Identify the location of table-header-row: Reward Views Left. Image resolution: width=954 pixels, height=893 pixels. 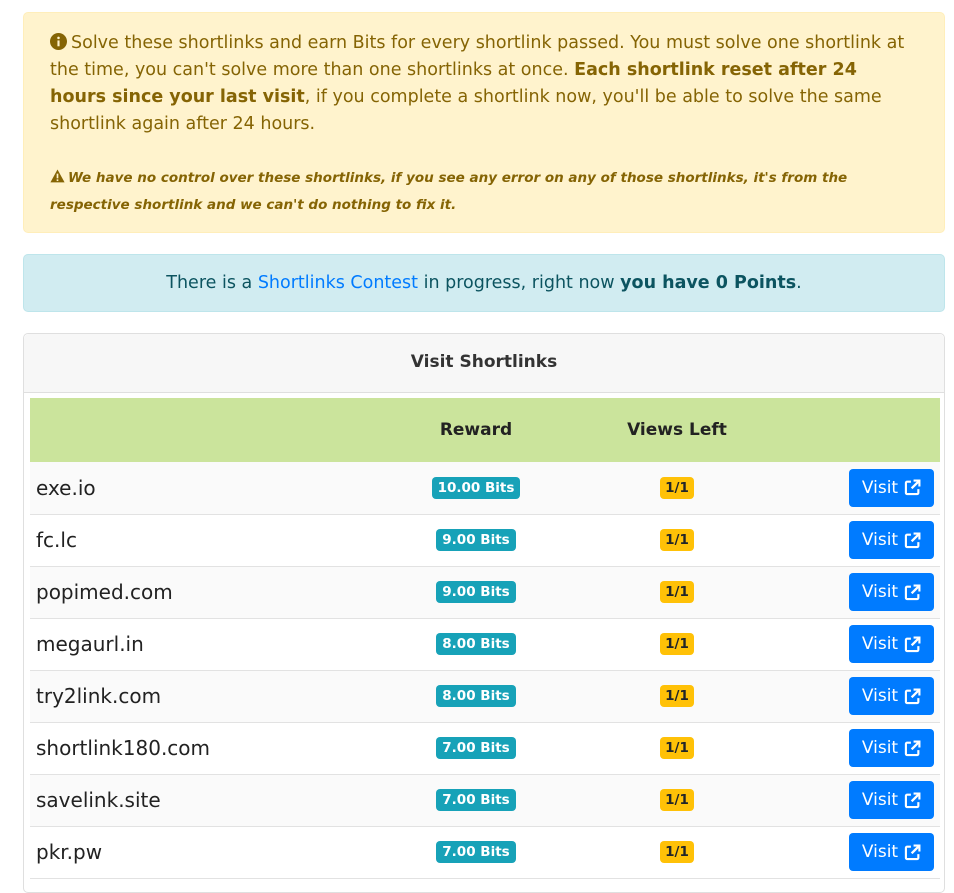
(485, 430).